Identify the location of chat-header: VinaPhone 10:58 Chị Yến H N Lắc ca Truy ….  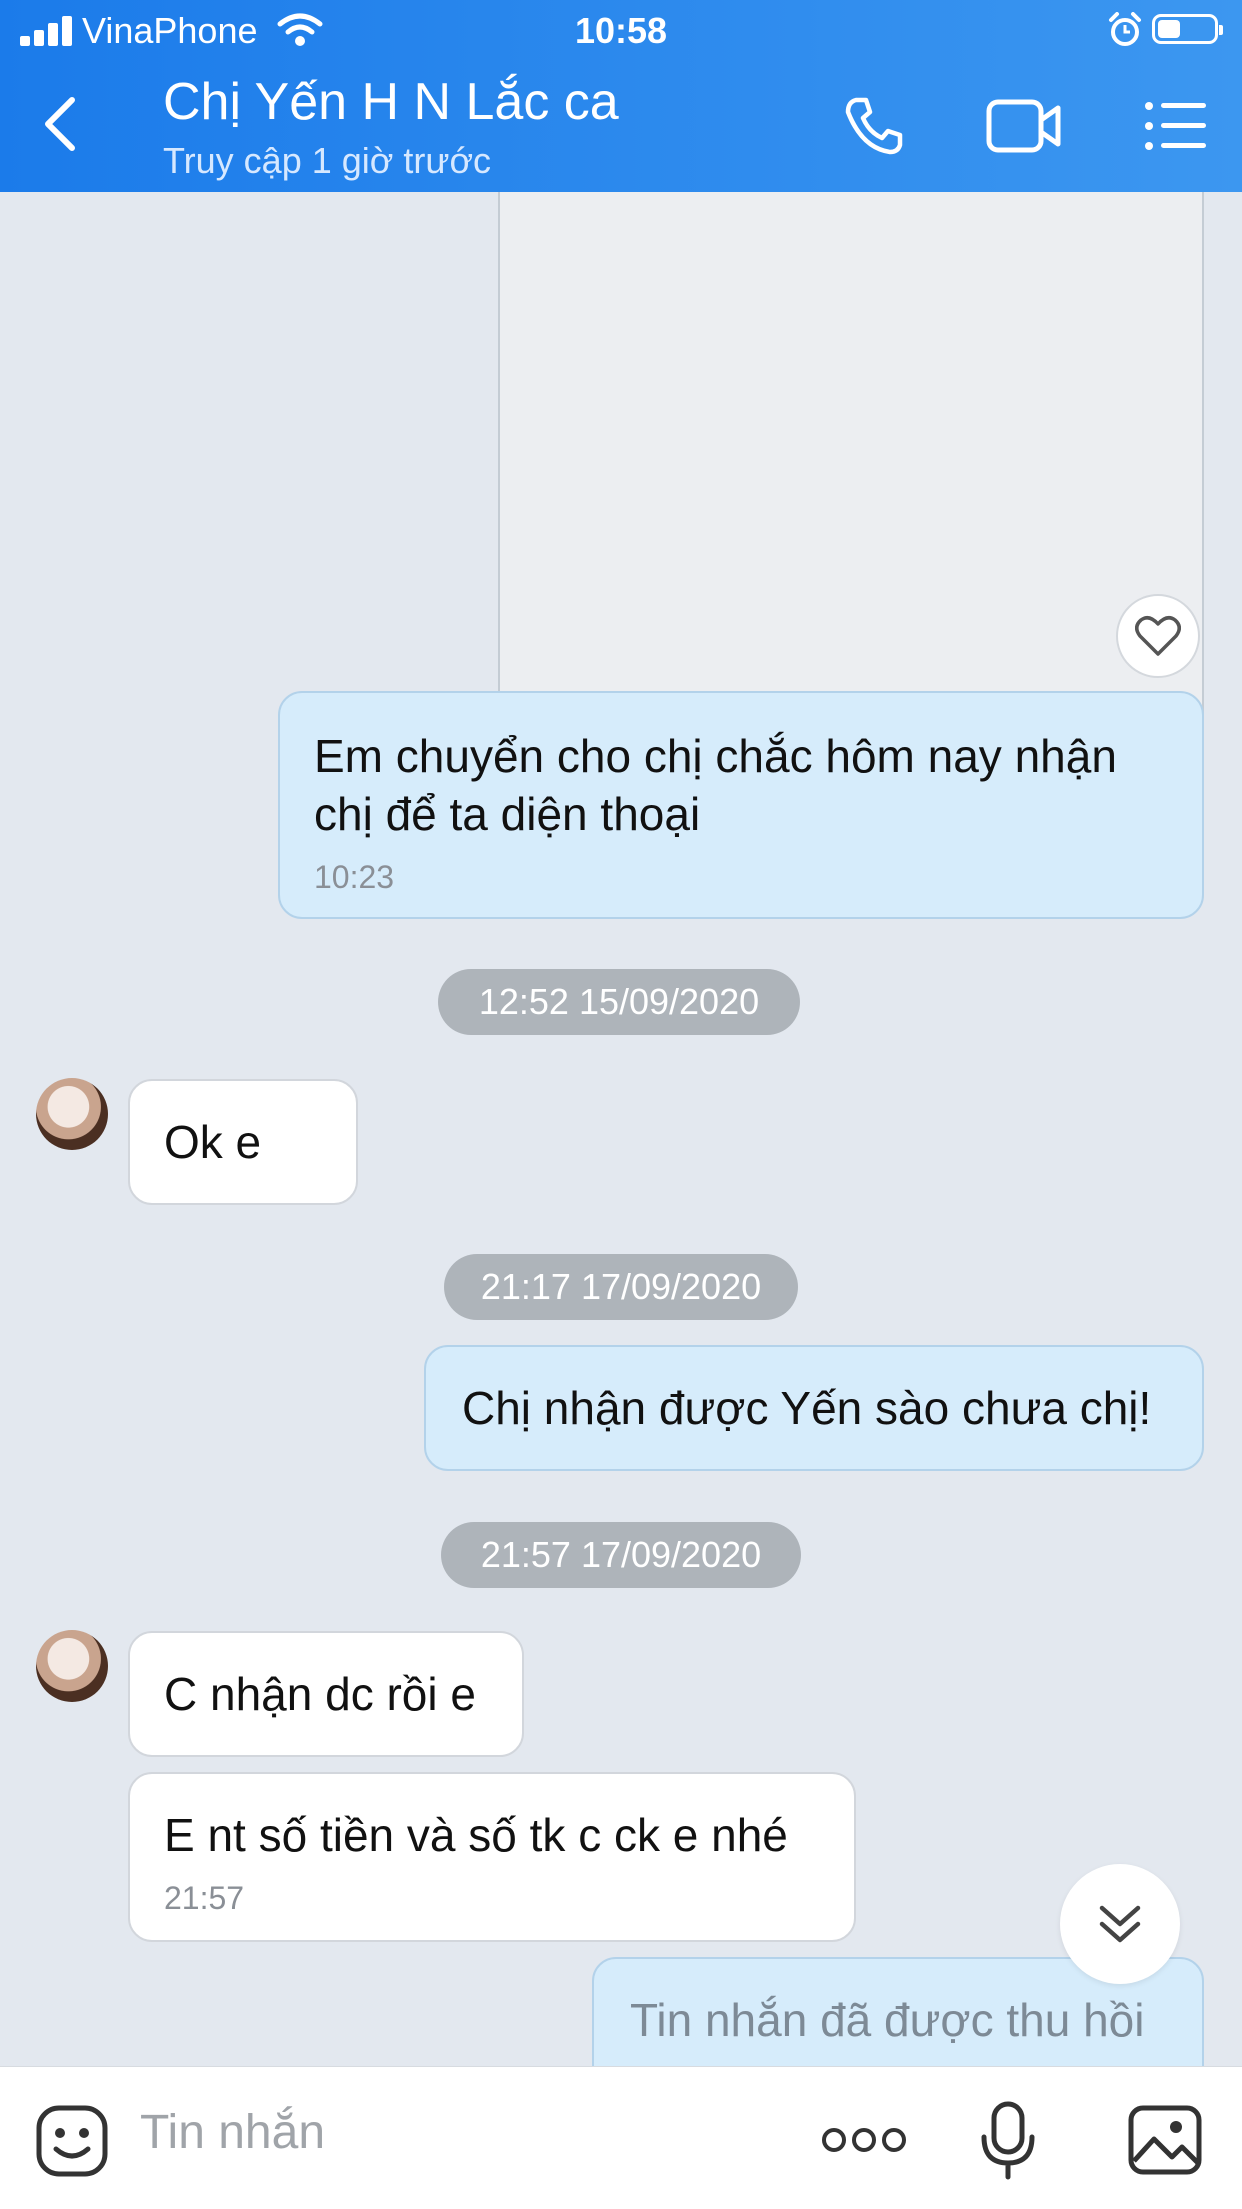
(621, 96).